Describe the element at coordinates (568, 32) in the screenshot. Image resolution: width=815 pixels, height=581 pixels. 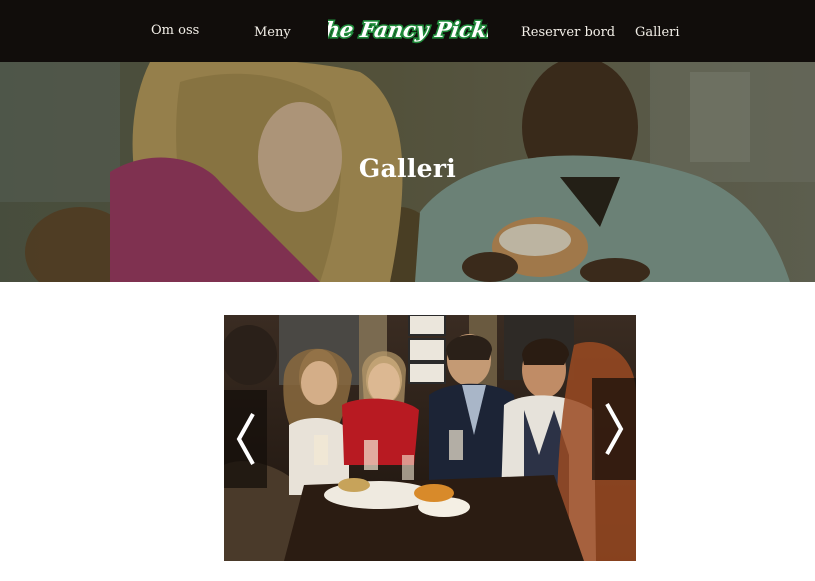
I see `nav-link-reserve-table: Reserver bord` at that location.